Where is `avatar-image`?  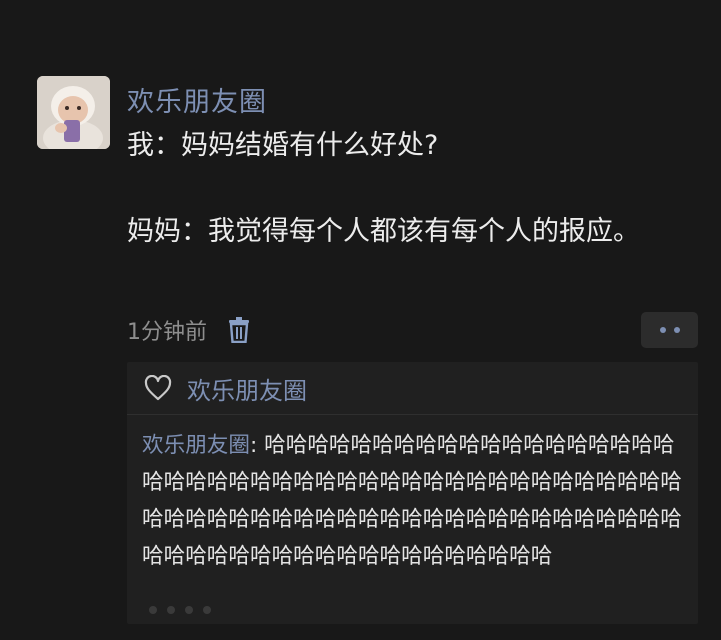
avatar-image is located at coordinates (73, 112).